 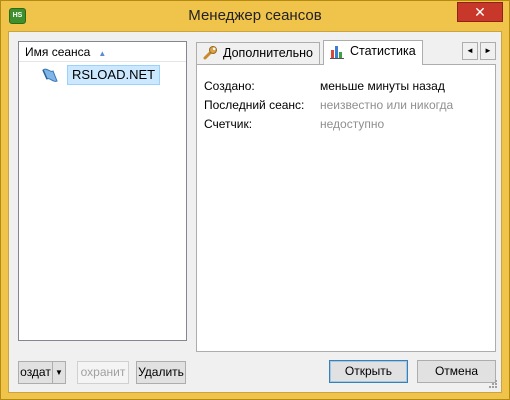 What do you see at coordinates (387, 105) in the screenshot?
I see `last-session-value: неизвестно или никогда` at bounding box center [387, 105].